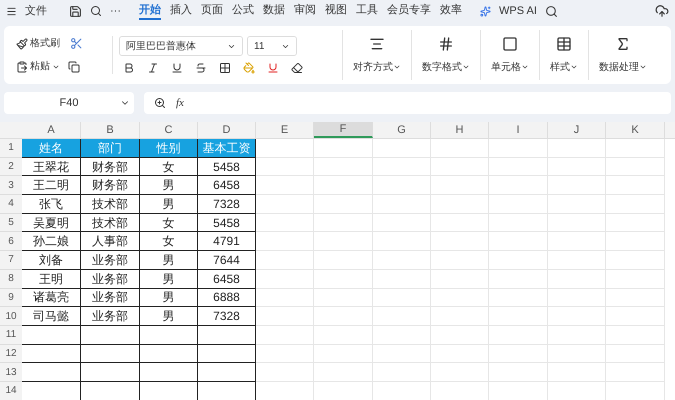 The height and width of the screenshot is (400, 675). Describe the element at coordinates (11, 354) in the screenshot. I see `row-header: 12` at that location.